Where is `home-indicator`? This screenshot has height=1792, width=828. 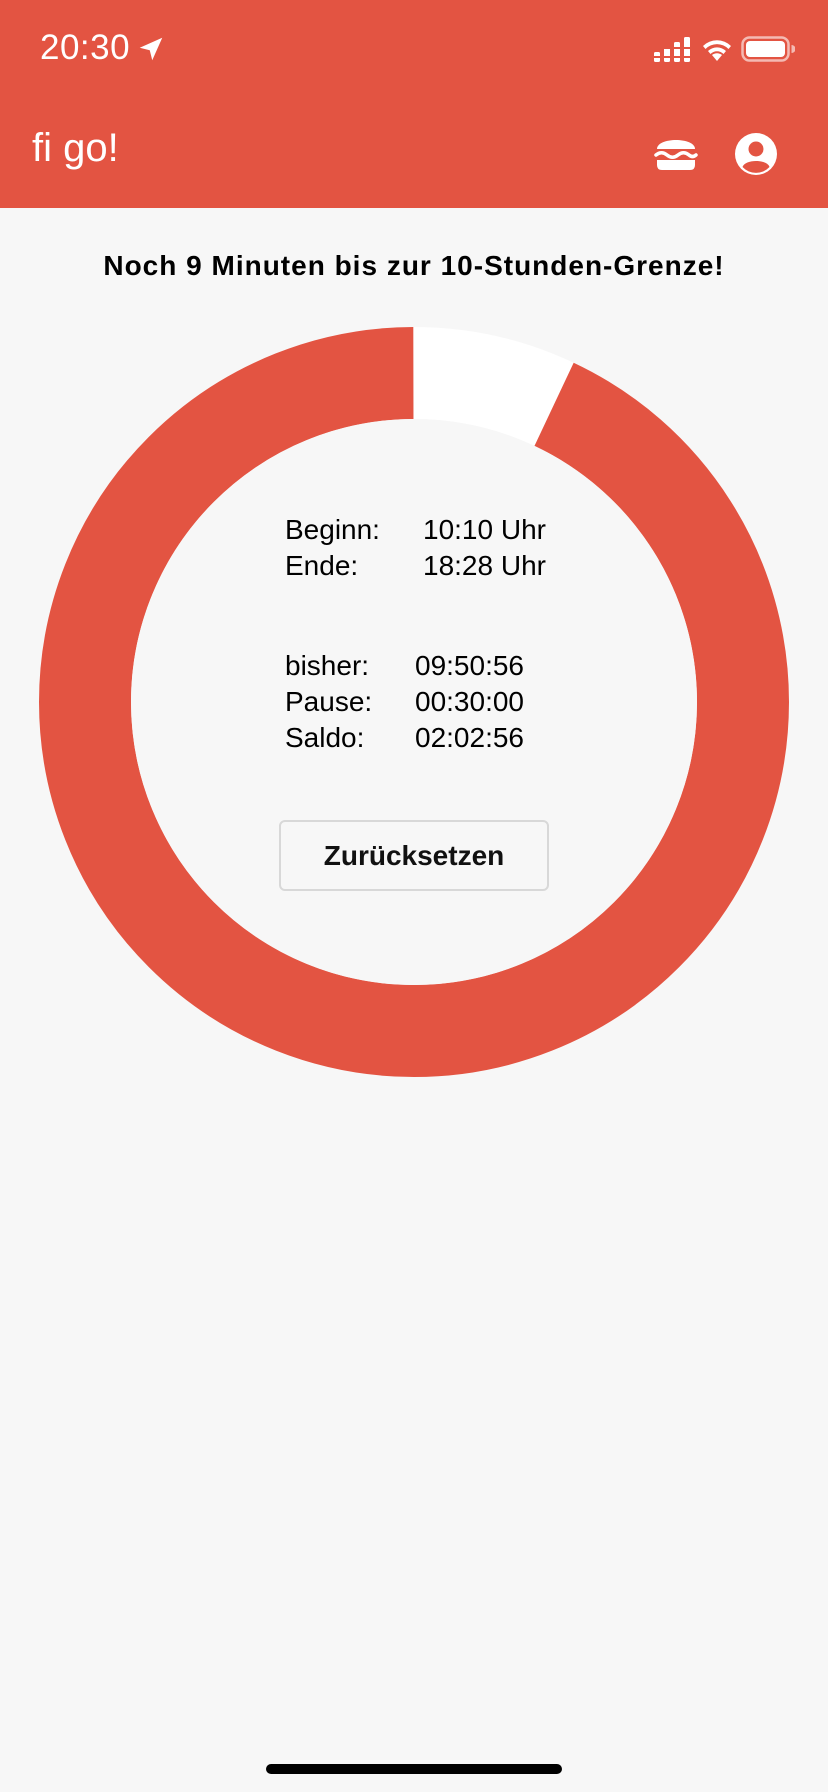 home-indicator is located at coordinates (414, 1769).